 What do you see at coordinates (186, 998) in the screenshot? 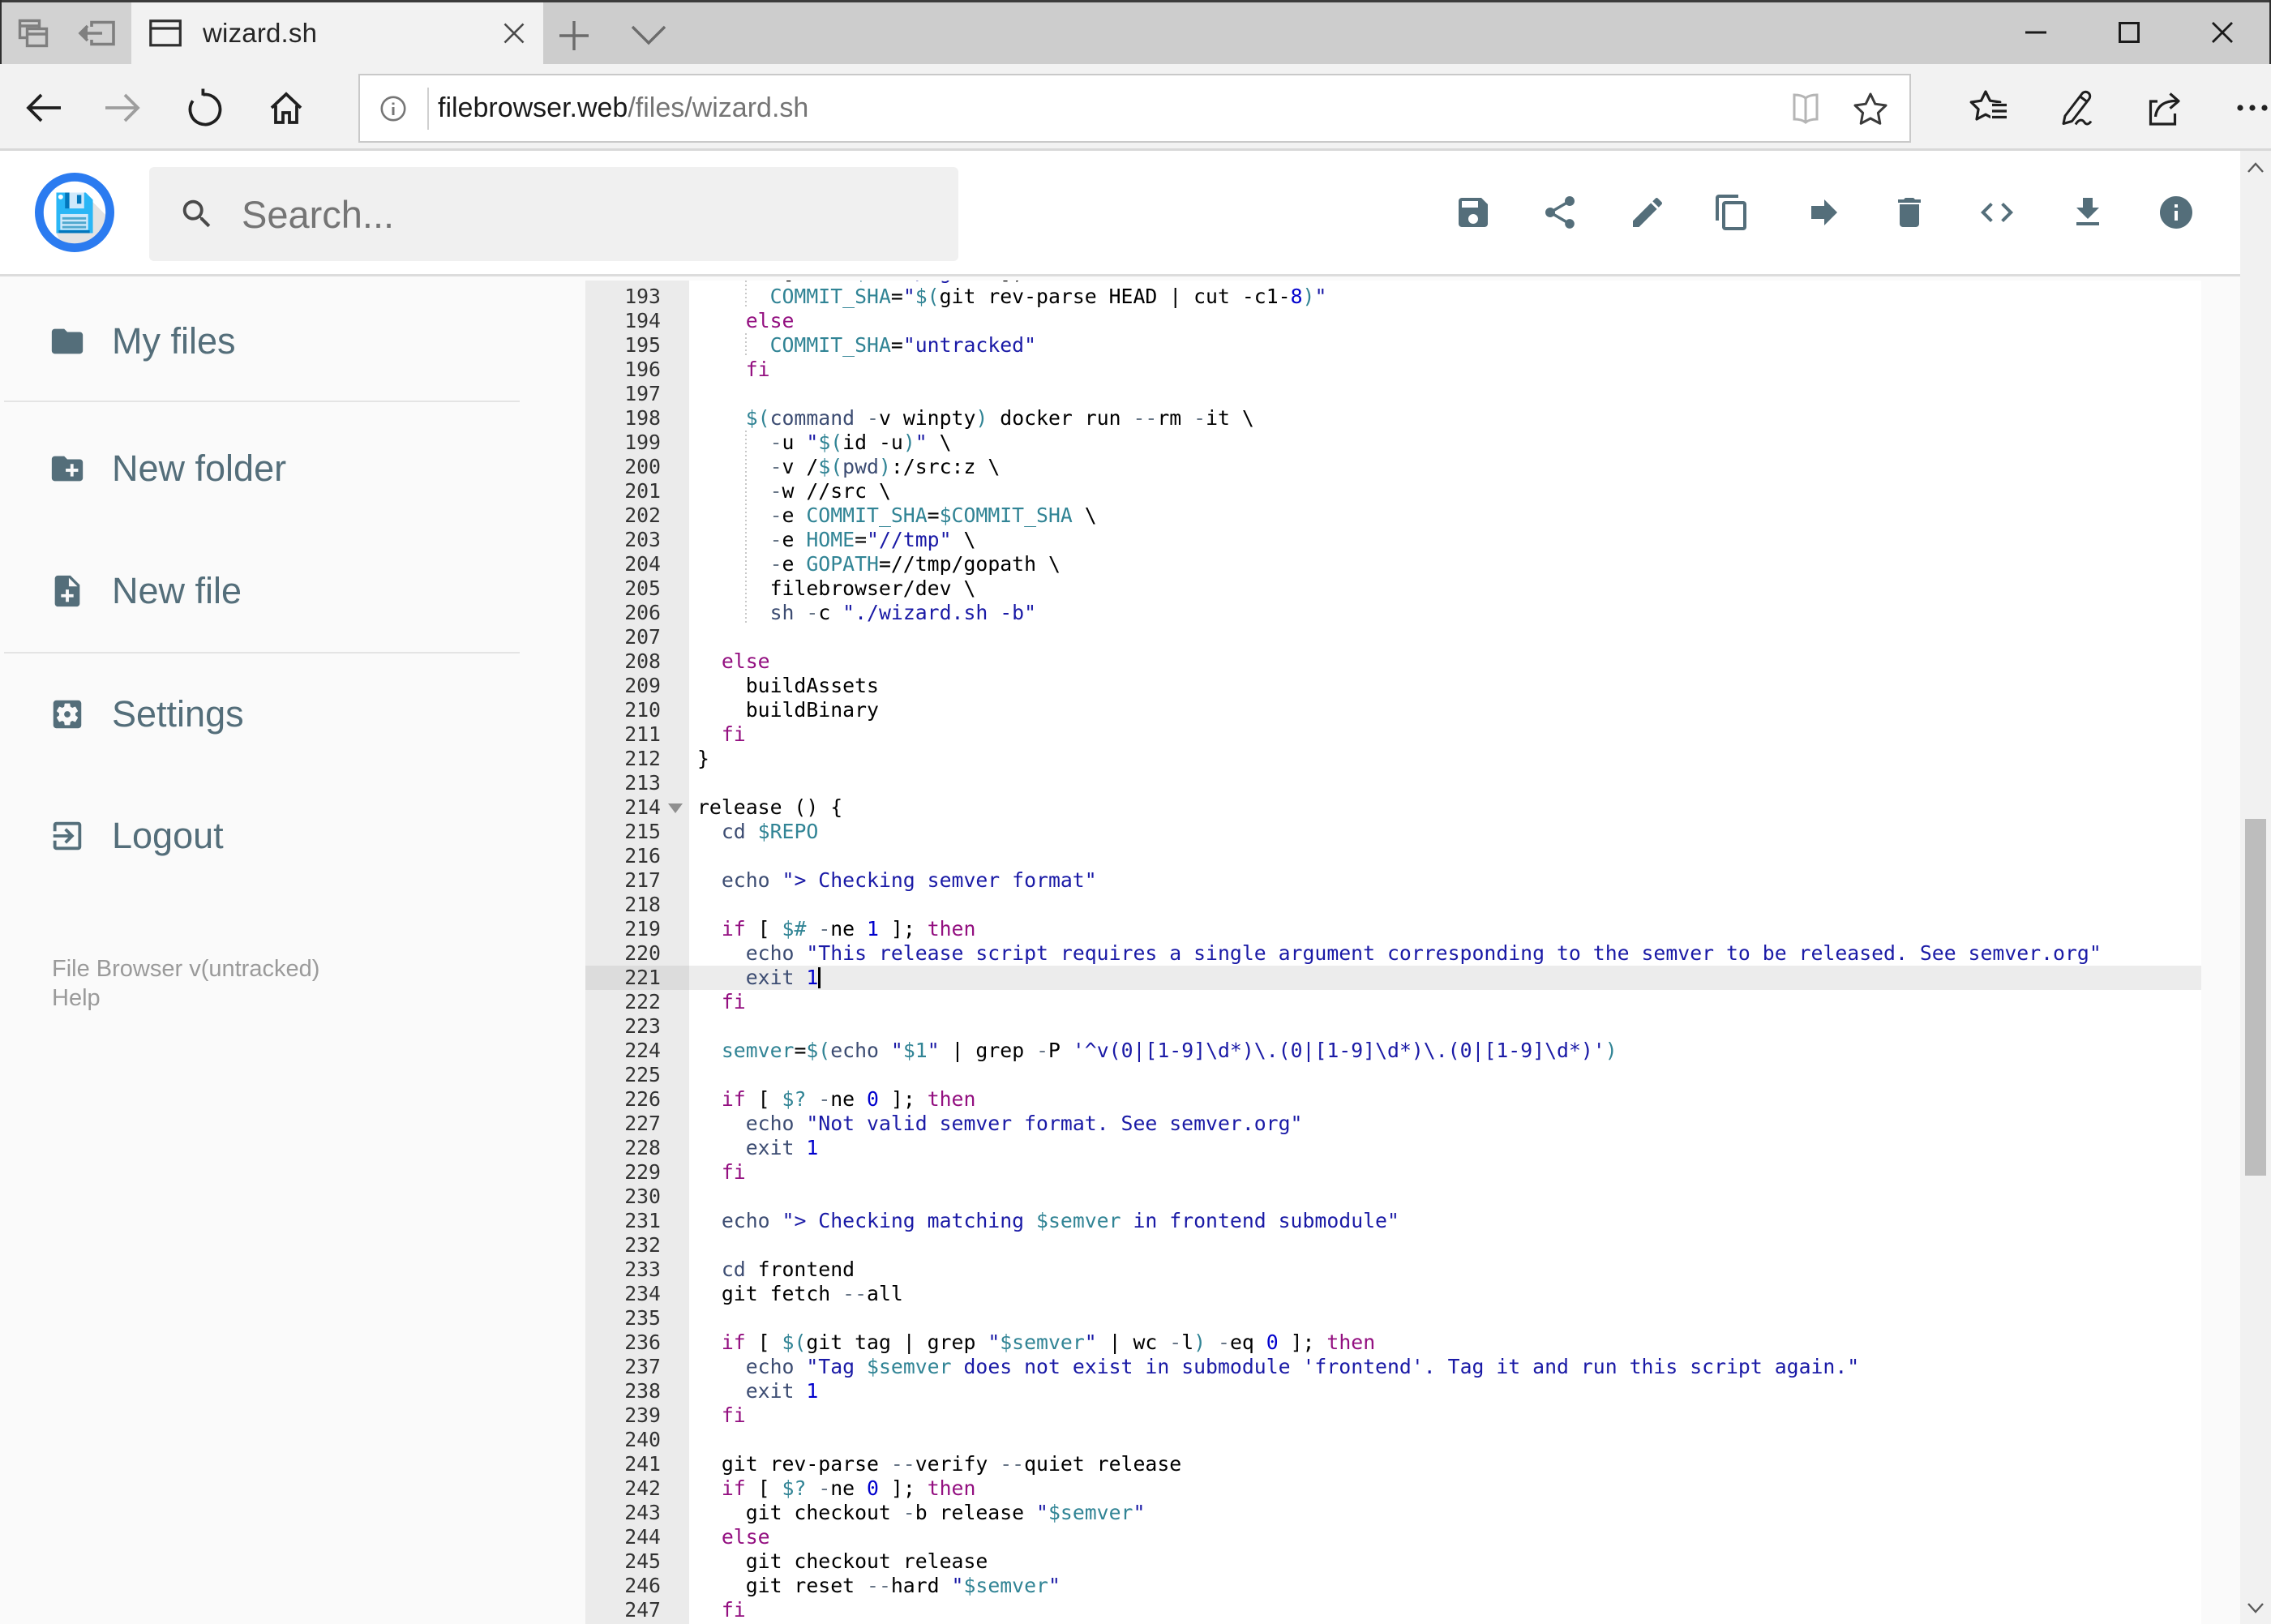
I see `help-link: Help` at bounding box center [186, 998].